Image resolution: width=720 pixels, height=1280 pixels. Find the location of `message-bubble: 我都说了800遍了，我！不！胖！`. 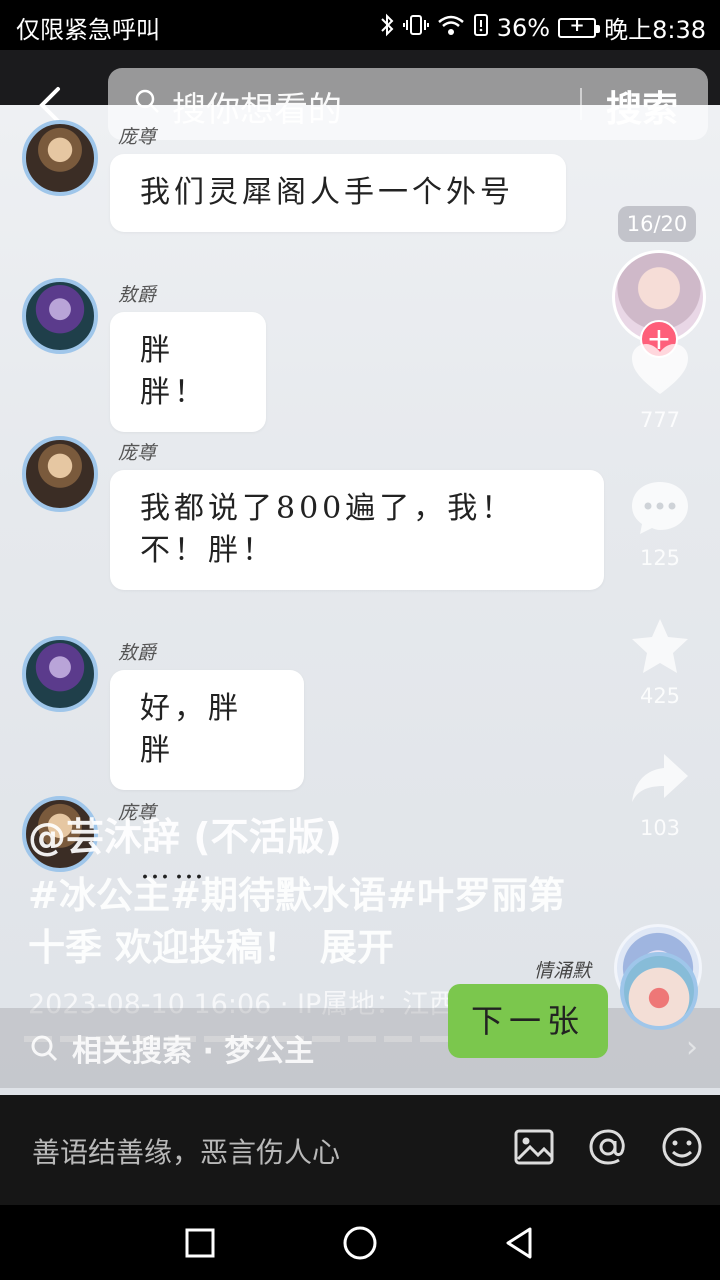

message-bubble: 我都说了800遍了，我！不！胖！ is located at coordinates (357, 530).